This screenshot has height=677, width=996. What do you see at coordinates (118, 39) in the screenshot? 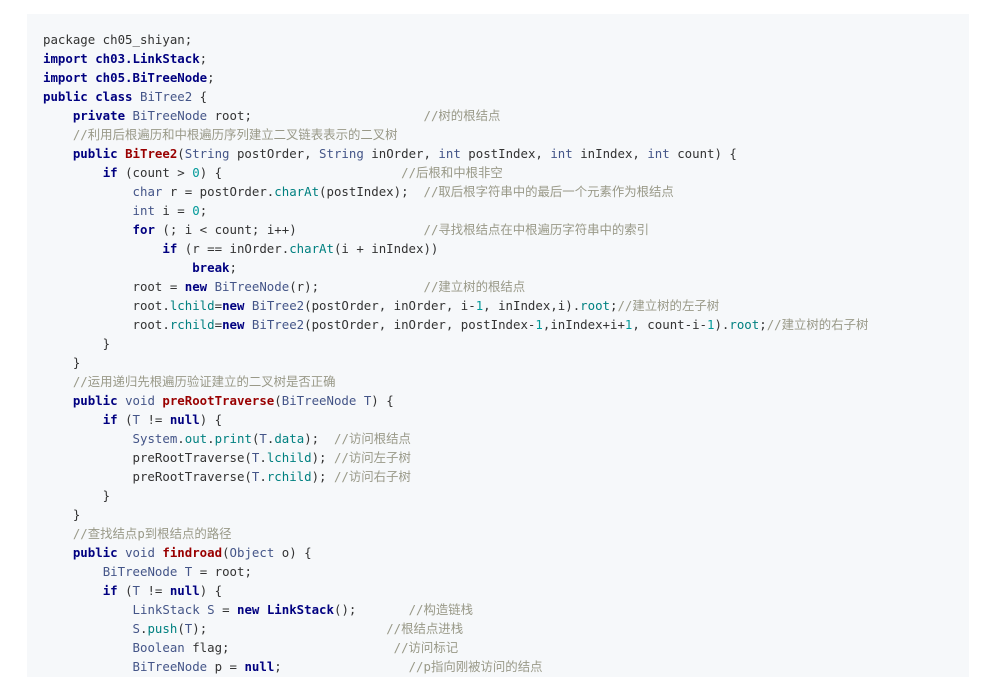
I see `code-token-text: package ch05_shiyan;` at bounding box center [118, 39].